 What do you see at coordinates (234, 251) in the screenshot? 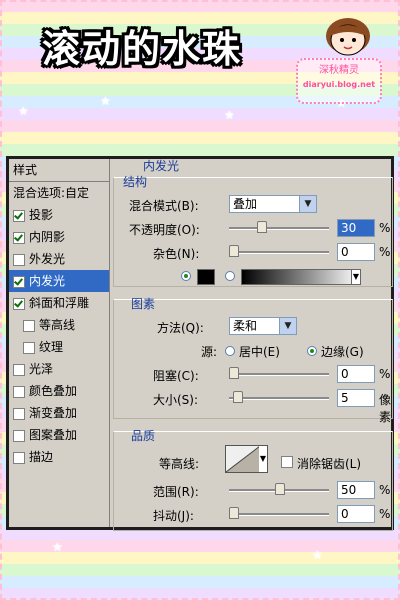
I see `noise-thumb` at bounding box center [234, 251].